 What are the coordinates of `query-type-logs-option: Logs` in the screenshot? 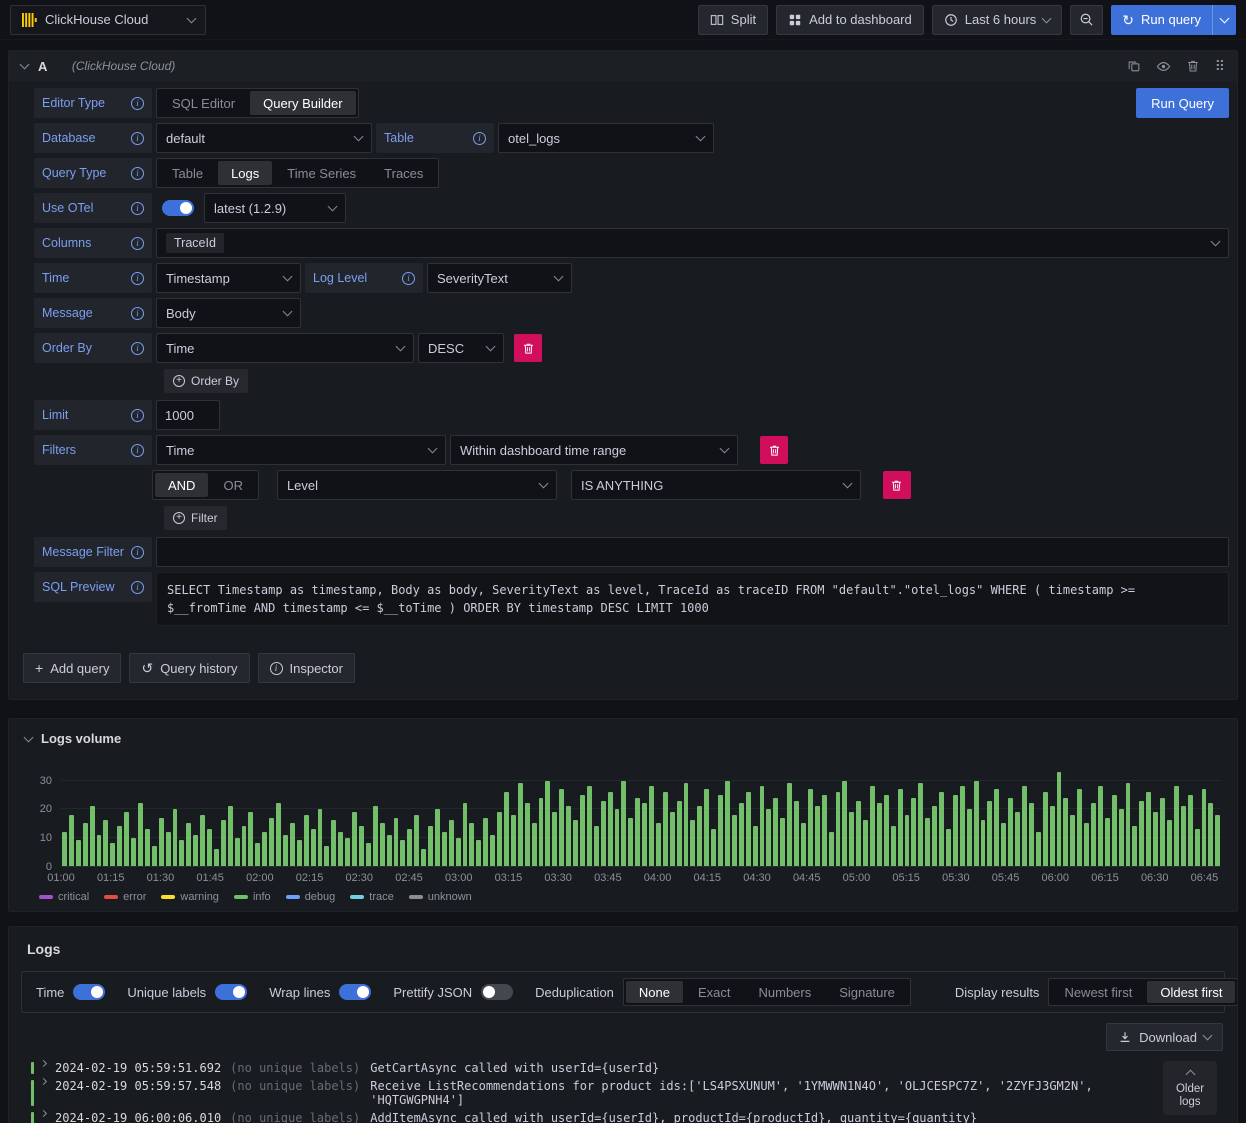 It's located at (245, 173).